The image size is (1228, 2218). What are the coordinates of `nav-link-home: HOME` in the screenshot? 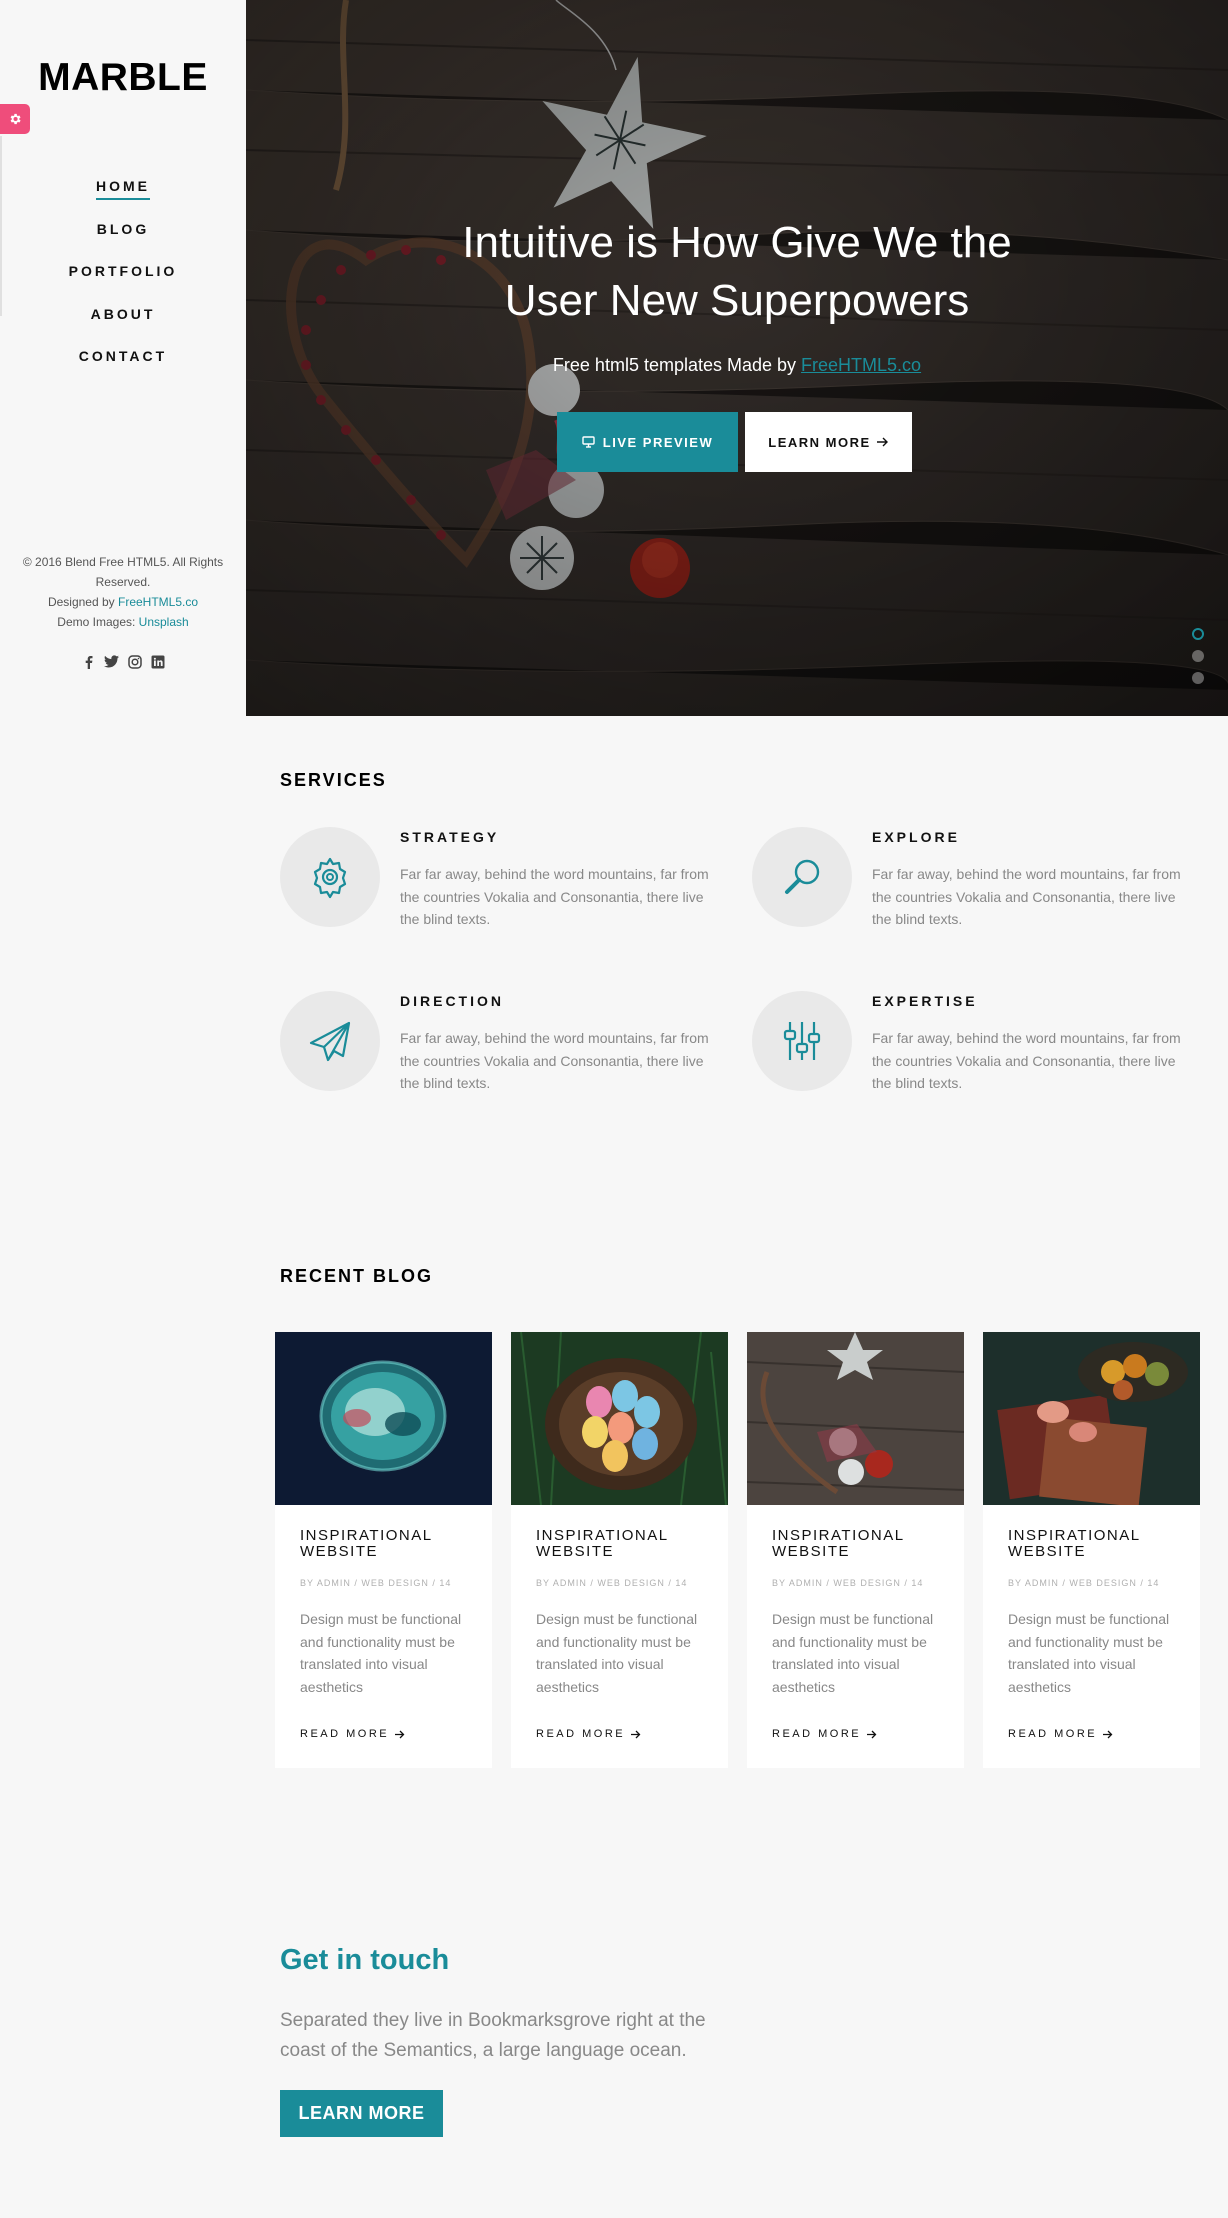 It's located at (123, 189).